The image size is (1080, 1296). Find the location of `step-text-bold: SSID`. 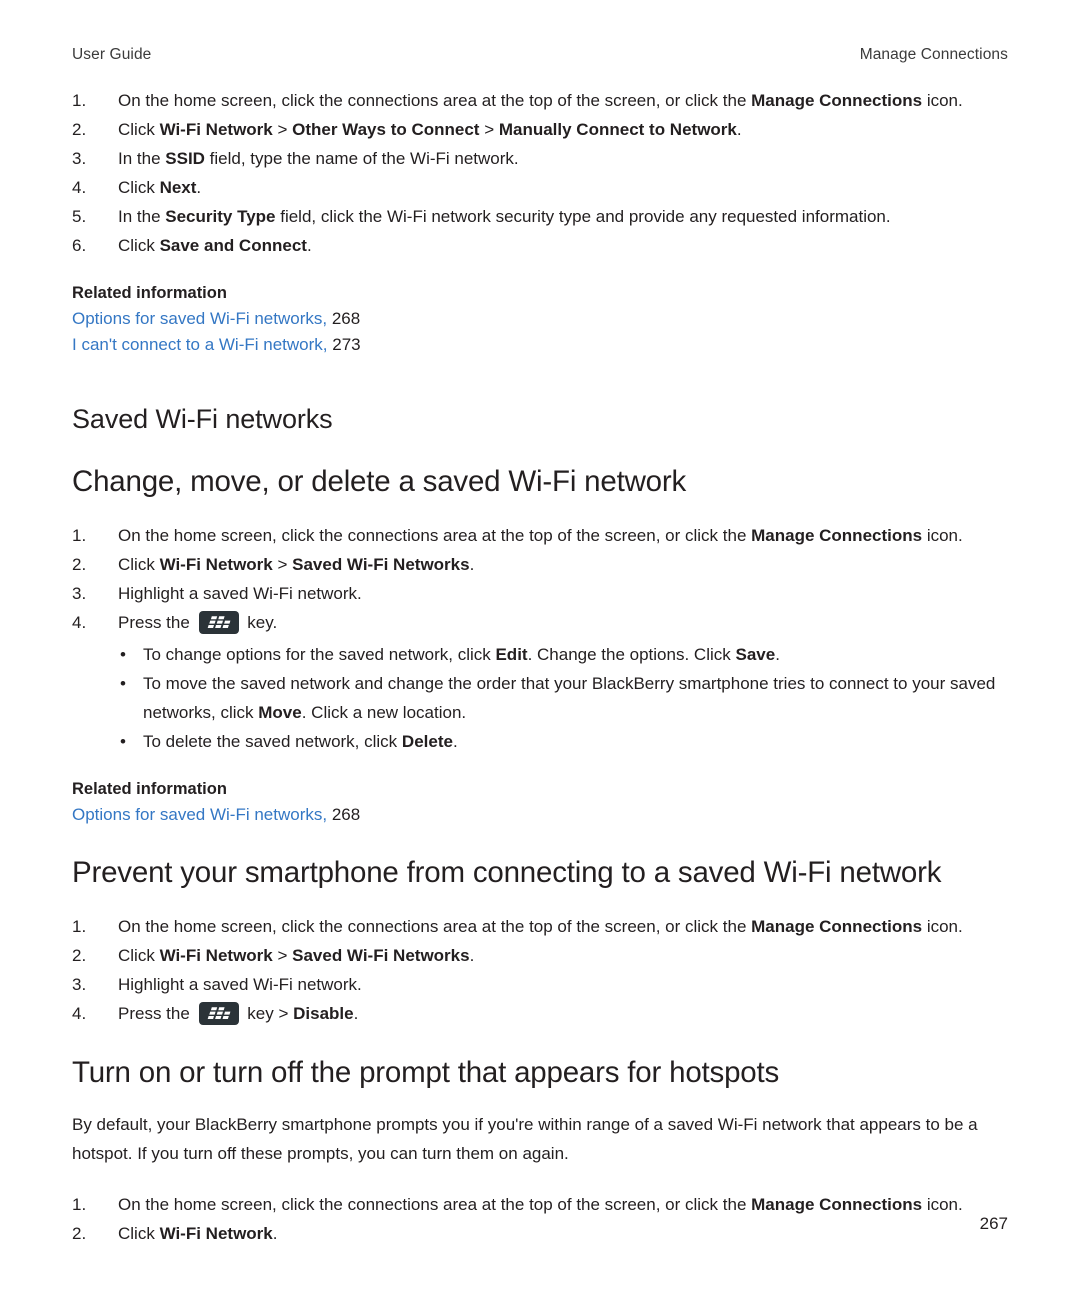

step-text-bold: SSID is located at coordinates (185, 158).